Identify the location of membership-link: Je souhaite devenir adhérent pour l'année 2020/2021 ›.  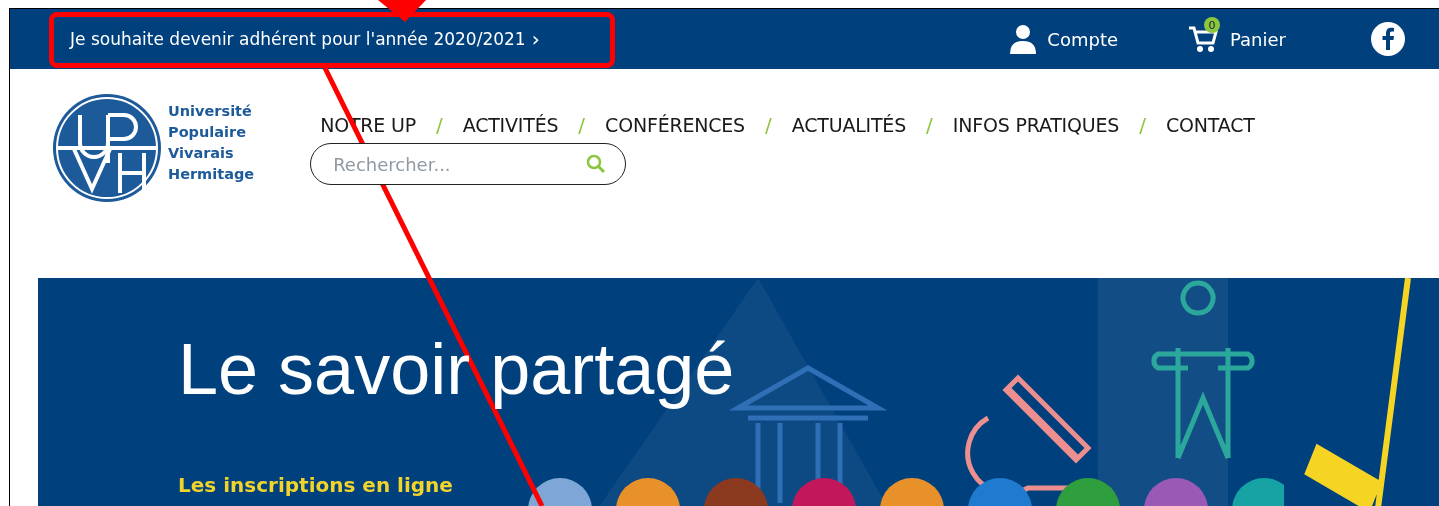
(305, 39).